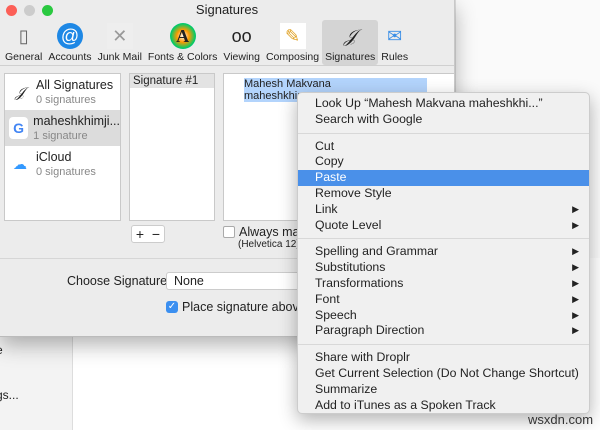 The image size is (600, 430). I want to click on menu-item-paragraph-direction: Paragraph Direction ▶, so click(443, 331).